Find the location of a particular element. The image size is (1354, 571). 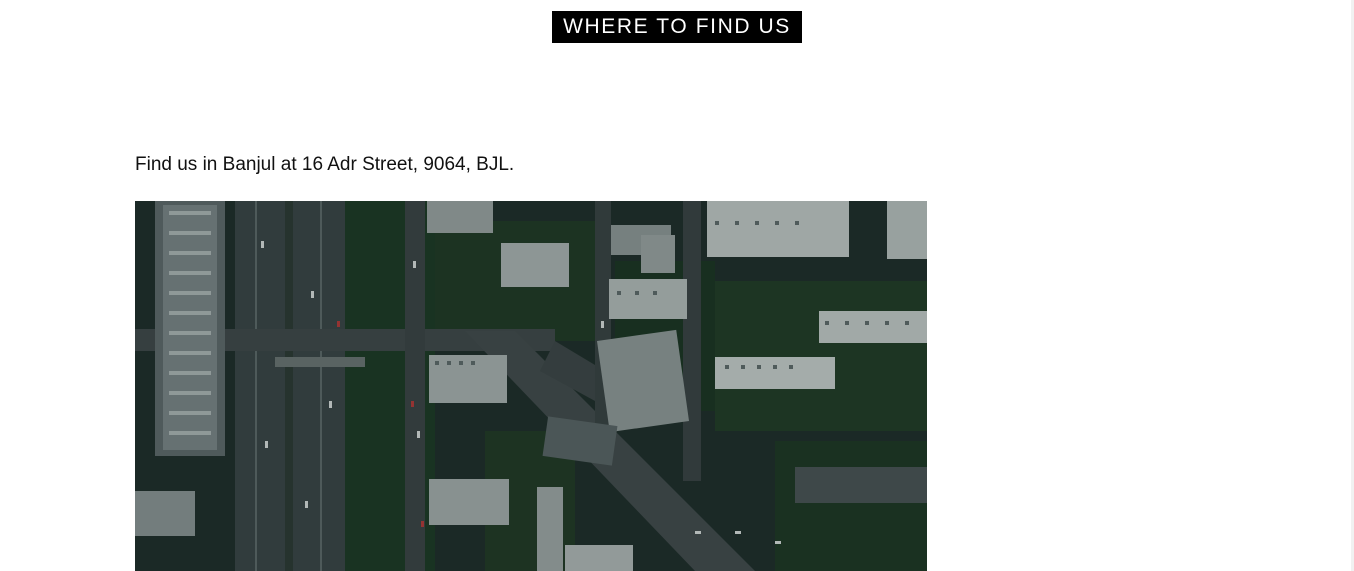

section-heading: WHERE TO FIND US is located at coordinates (677, 27).